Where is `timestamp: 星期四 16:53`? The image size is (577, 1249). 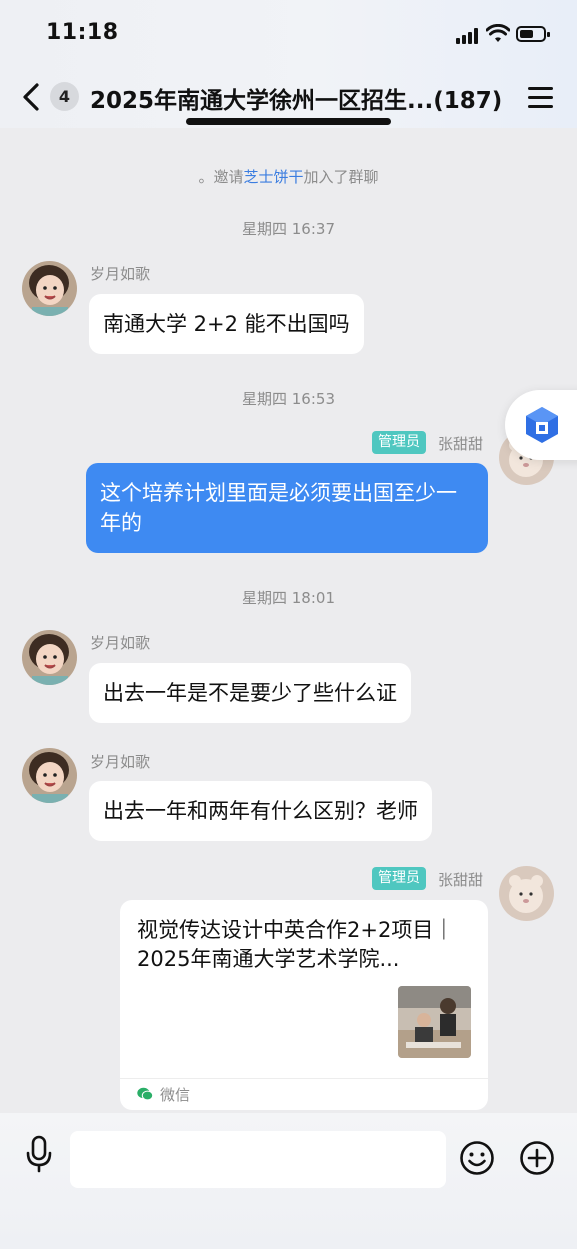 timestamp: 星期四 16:53 is located at coordinates (288, 399).